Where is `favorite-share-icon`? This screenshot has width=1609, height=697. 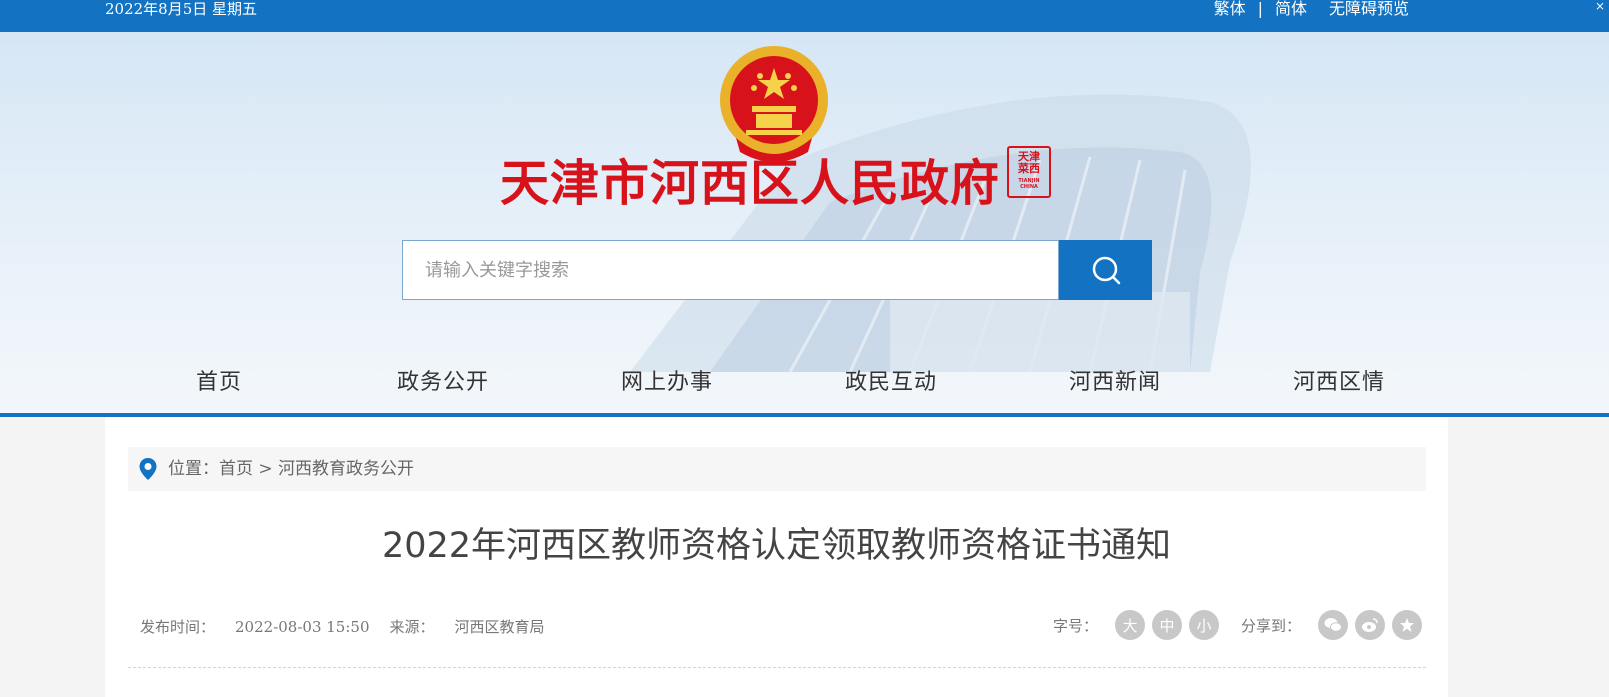
favorite-share-icon is located at coordinates (1407, 625).